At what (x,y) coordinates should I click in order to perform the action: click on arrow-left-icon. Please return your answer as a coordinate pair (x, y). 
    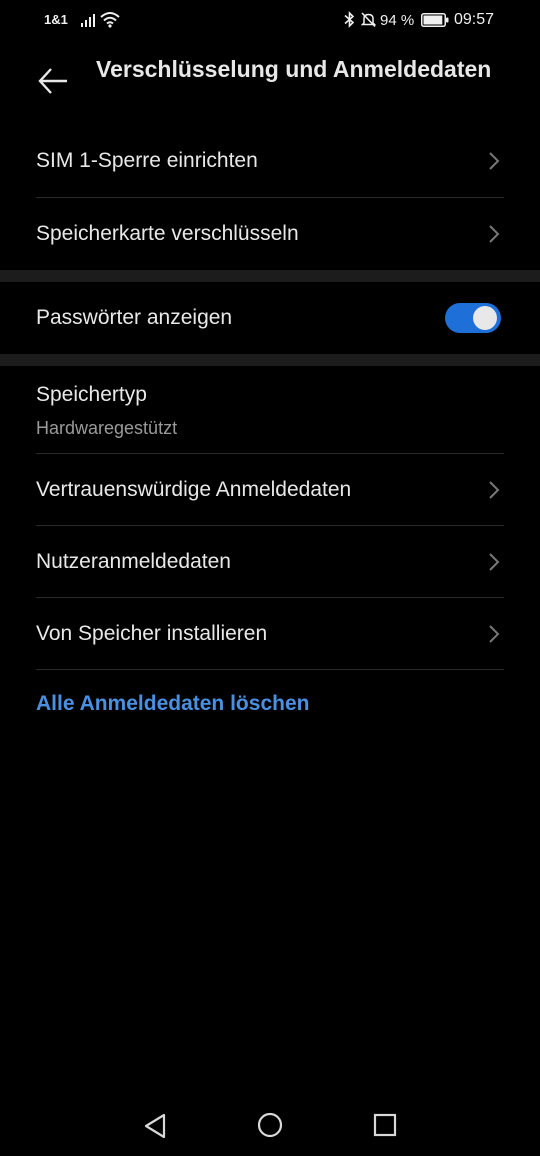
    Looking at the image, I should click on (53, 81).